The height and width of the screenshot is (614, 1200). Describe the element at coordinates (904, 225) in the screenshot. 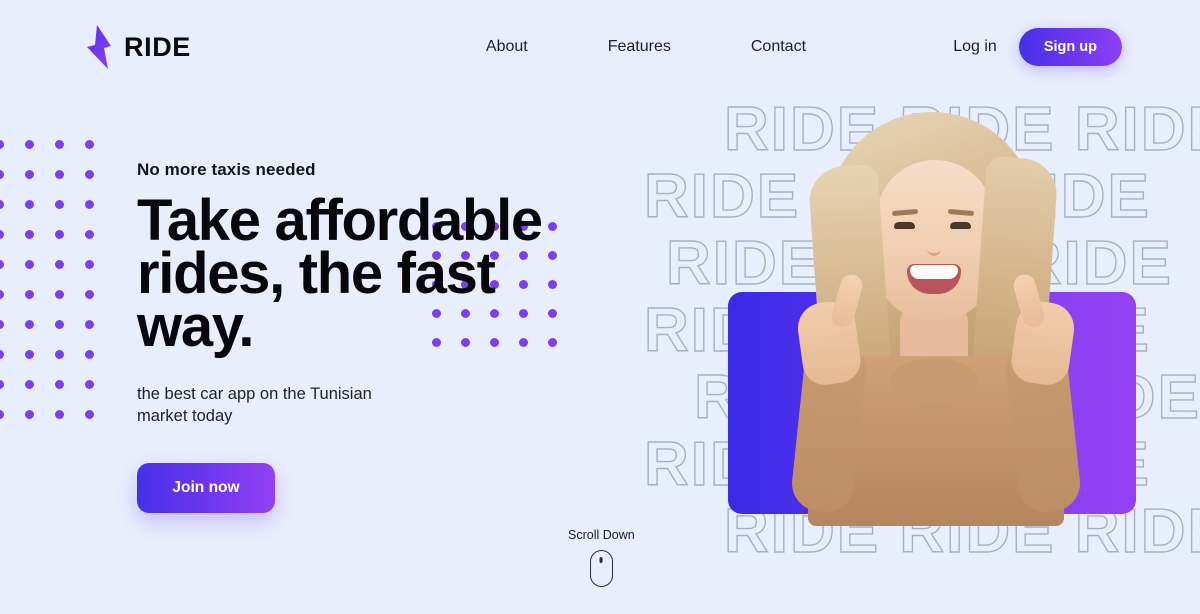

I see `eye-left` at that location.